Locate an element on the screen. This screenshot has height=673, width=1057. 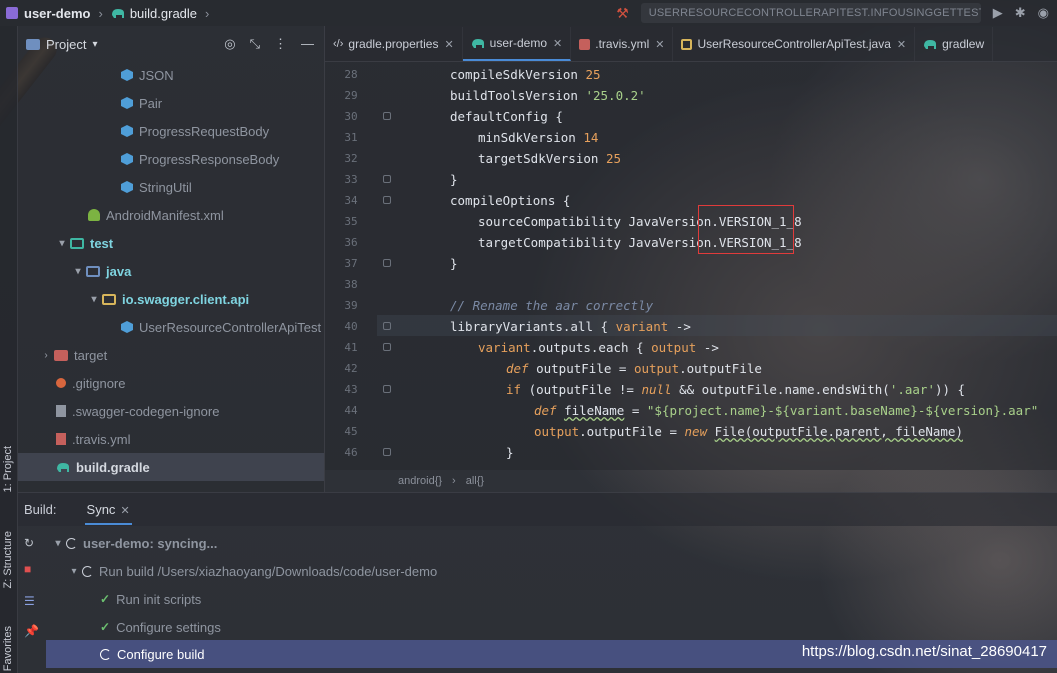
line-number: 28 is located at coordinates (351, 74).